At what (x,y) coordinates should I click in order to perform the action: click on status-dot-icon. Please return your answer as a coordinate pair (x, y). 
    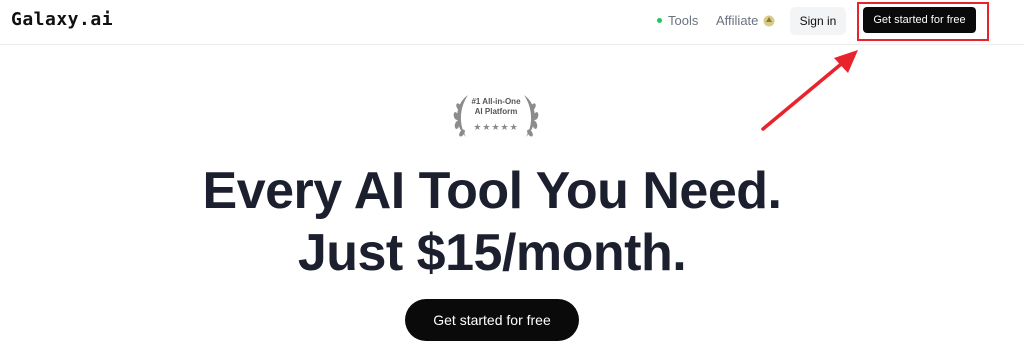
    Looking at the image, I should click on (659, 20).